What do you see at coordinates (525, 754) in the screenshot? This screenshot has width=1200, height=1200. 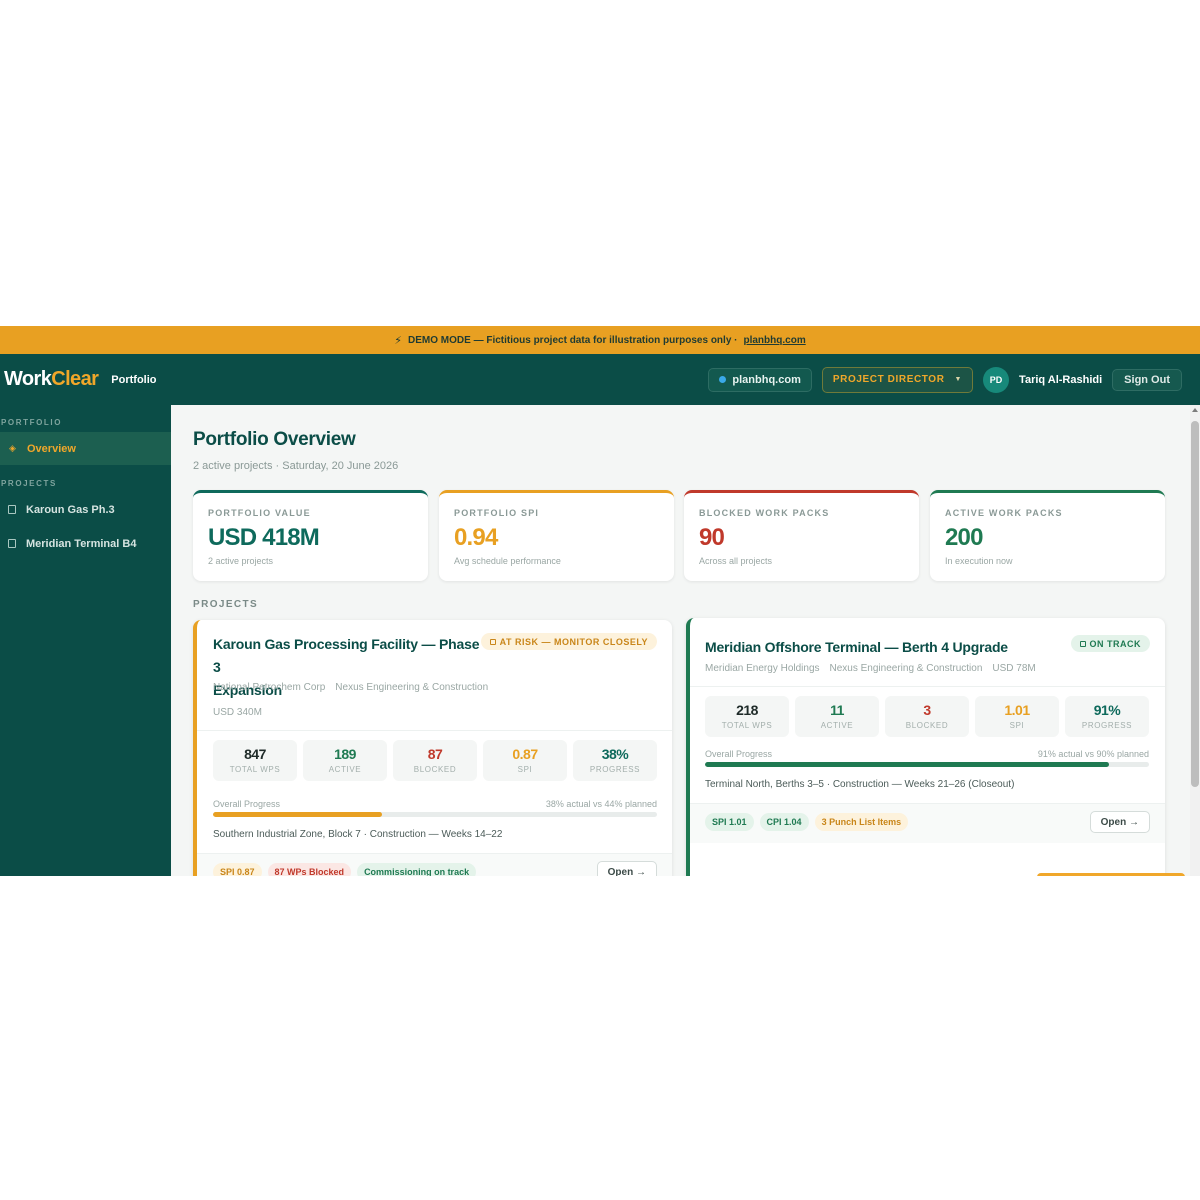 I see `metric-value: 0.87` at bounding box center [525, 754].